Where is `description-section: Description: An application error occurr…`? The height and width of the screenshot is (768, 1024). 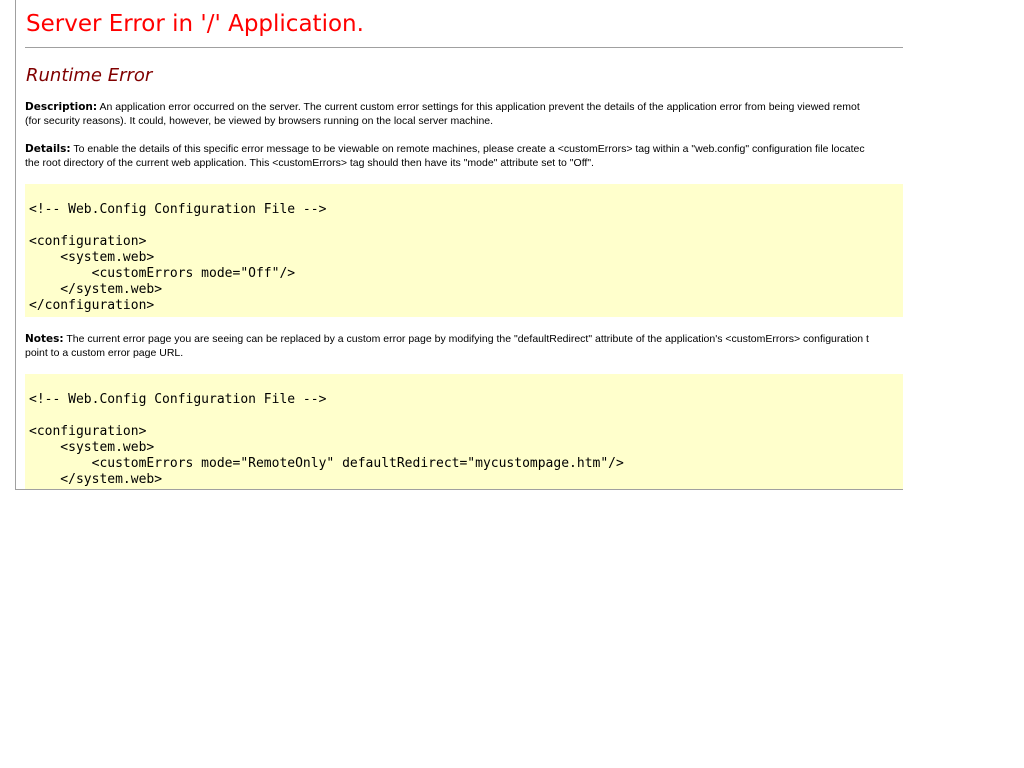
description-section: Description: An application error occurr… is located at coordinates (464, 114).